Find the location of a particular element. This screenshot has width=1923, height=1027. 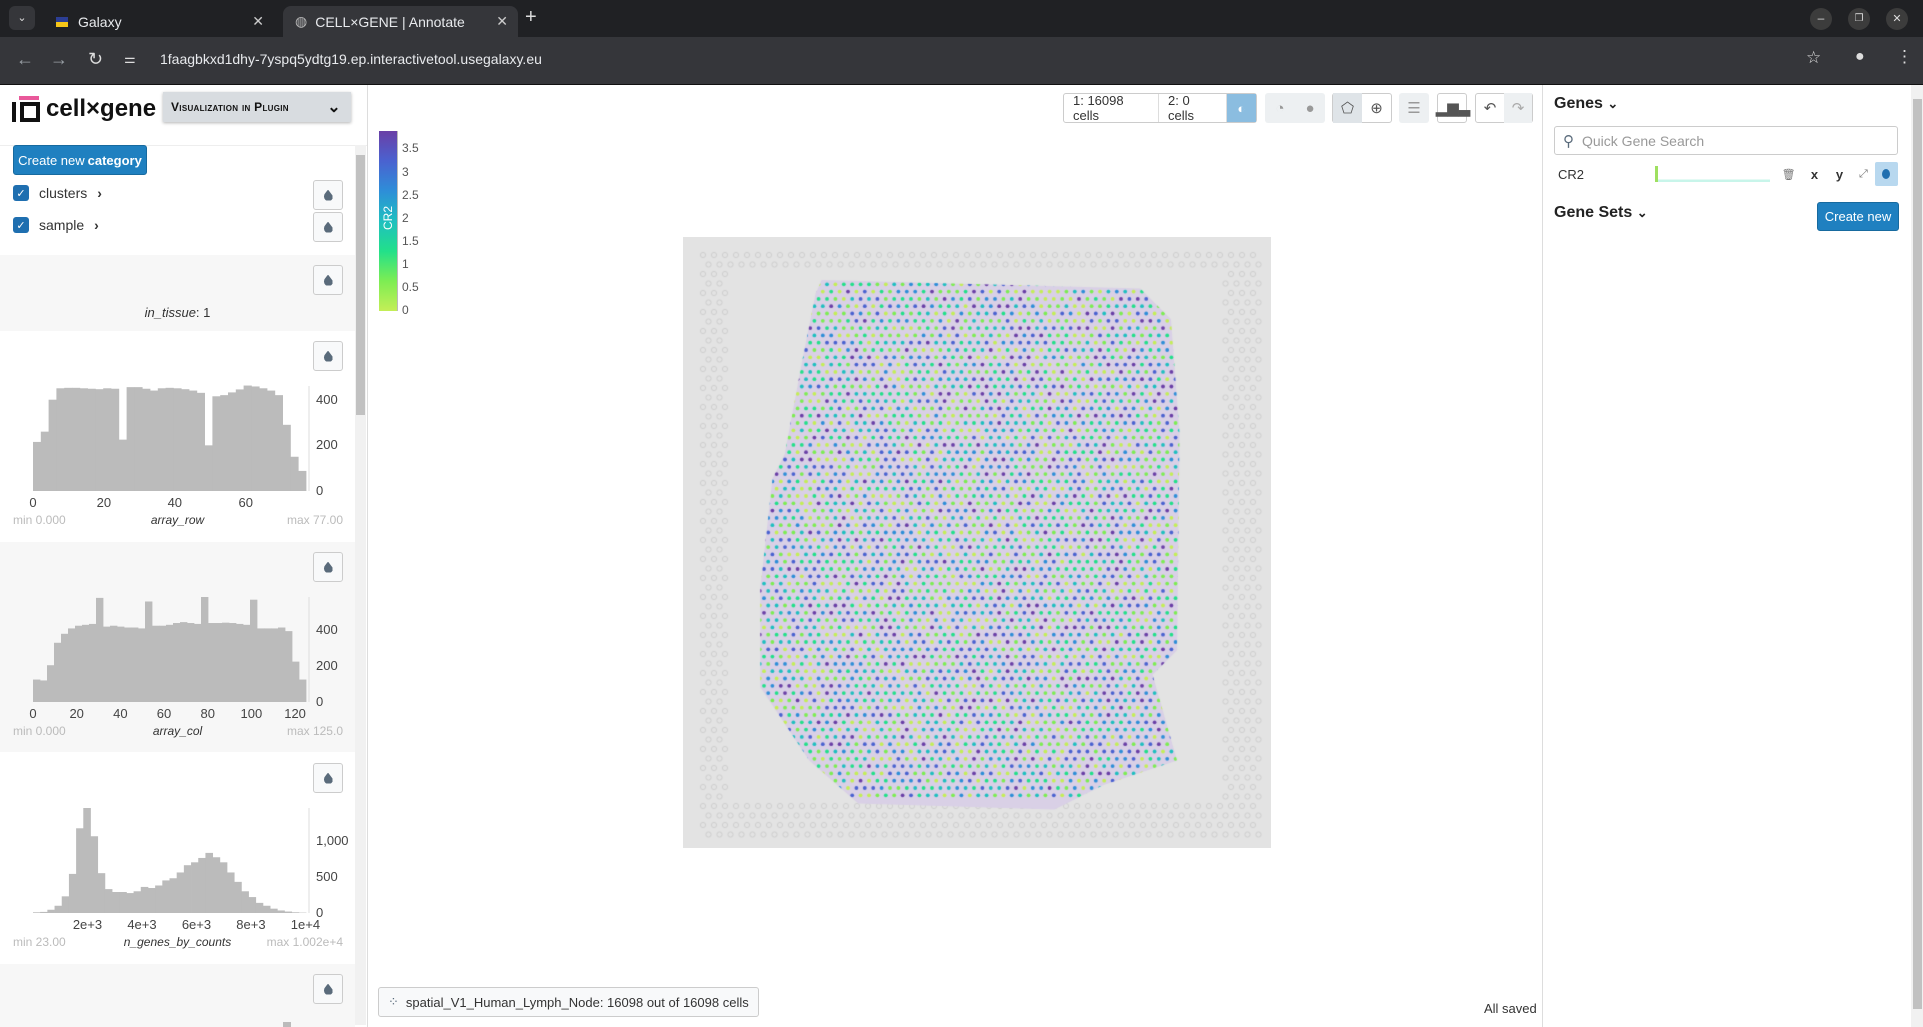

checkbox-sample: ✓ is located at coordinates (21, 225).